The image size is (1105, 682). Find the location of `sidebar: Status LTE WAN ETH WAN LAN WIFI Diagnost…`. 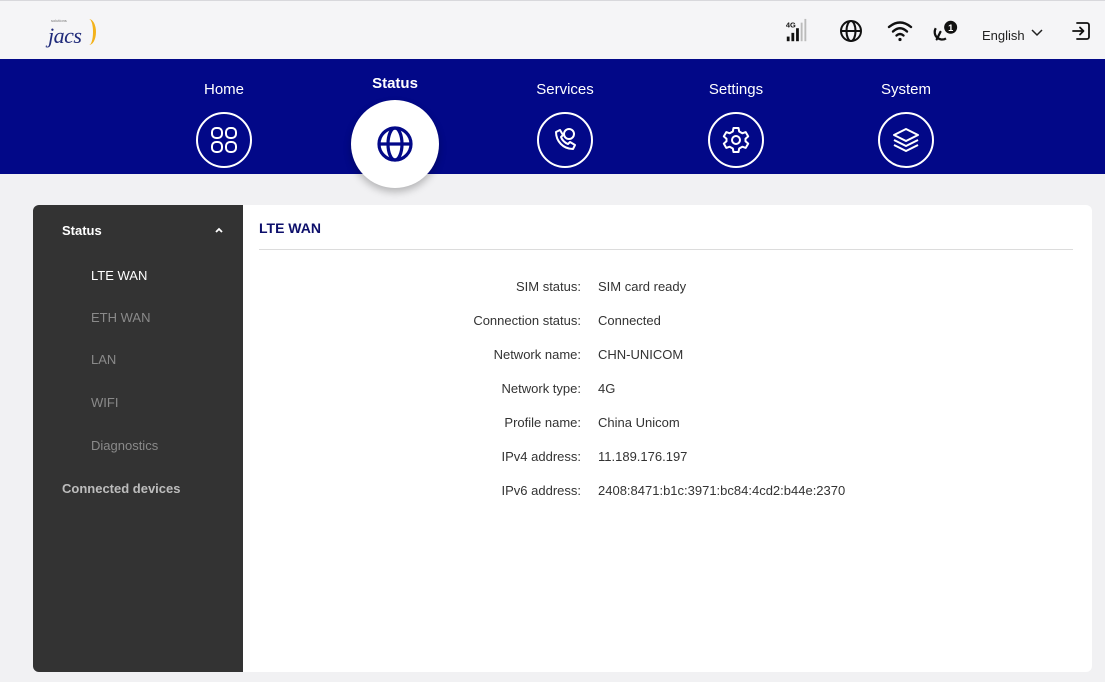

sidebar: Status LTE WAN ETH WAN LAN WIFI Diagnost… is located at coordinates (138, 438).